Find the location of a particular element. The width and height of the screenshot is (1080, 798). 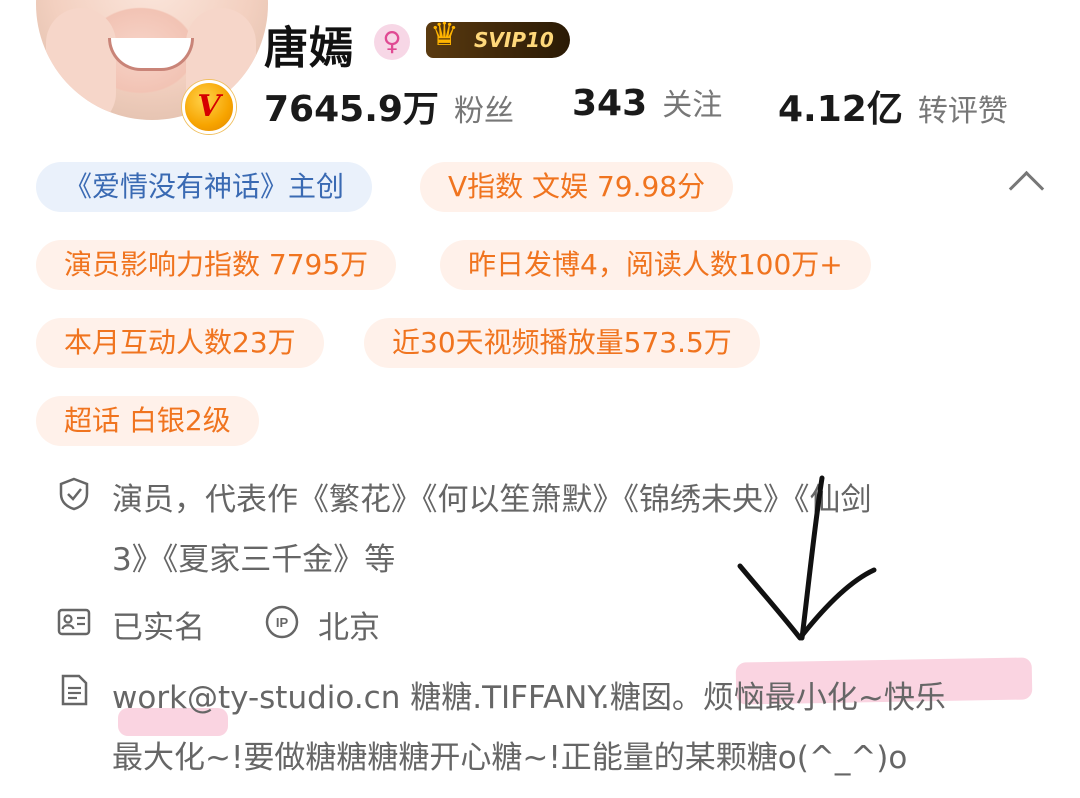

stat-label: 转评赞 is located at coordinates (962, 111).